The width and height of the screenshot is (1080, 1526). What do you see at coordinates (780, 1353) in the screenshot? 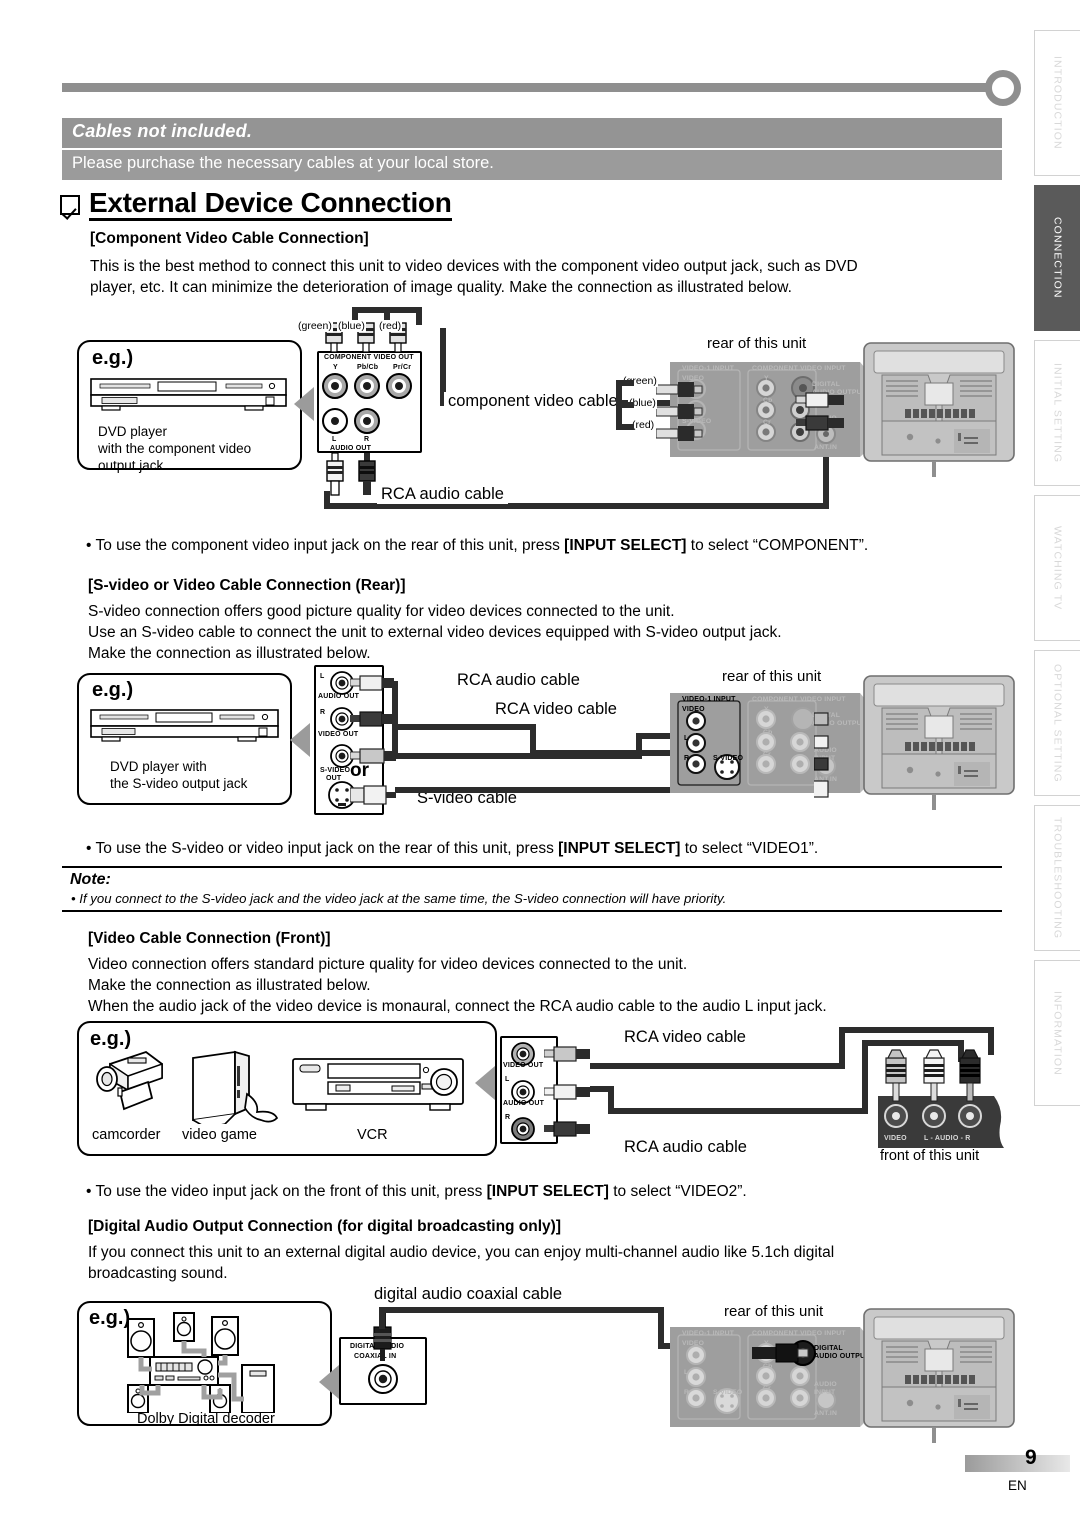
I see `fig4-coax-rear-plug` at bounding box center [780, 1353].